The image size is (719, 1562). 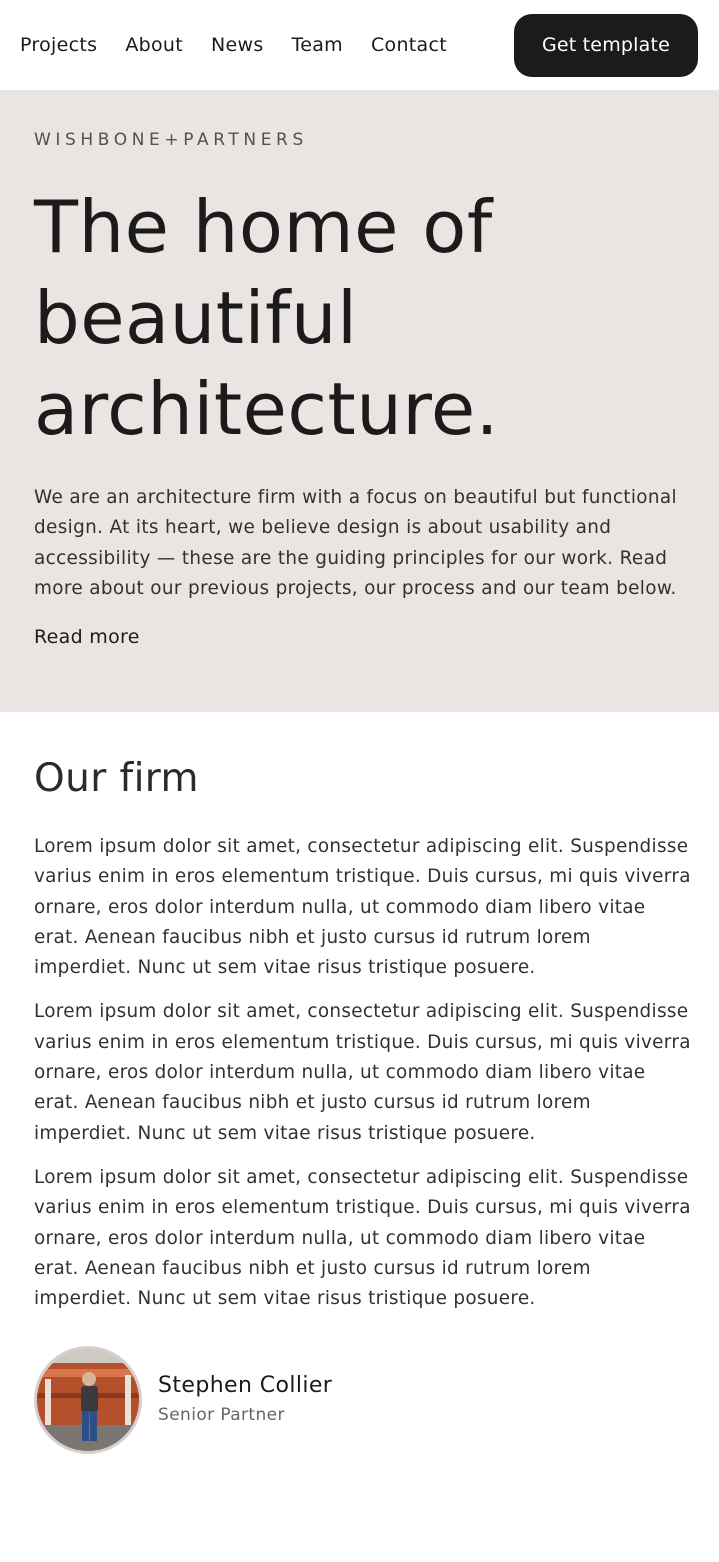 I want to click on main-nav: Projects About News Team Contact, so click(x=233, y=45).